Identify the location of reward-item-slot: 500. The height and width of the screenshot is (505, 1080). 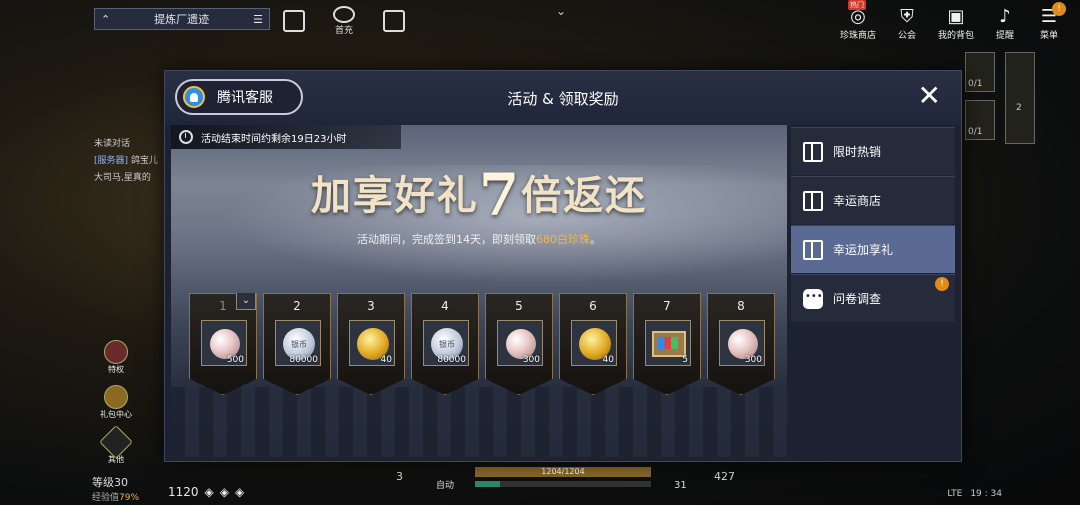
(224, 343).